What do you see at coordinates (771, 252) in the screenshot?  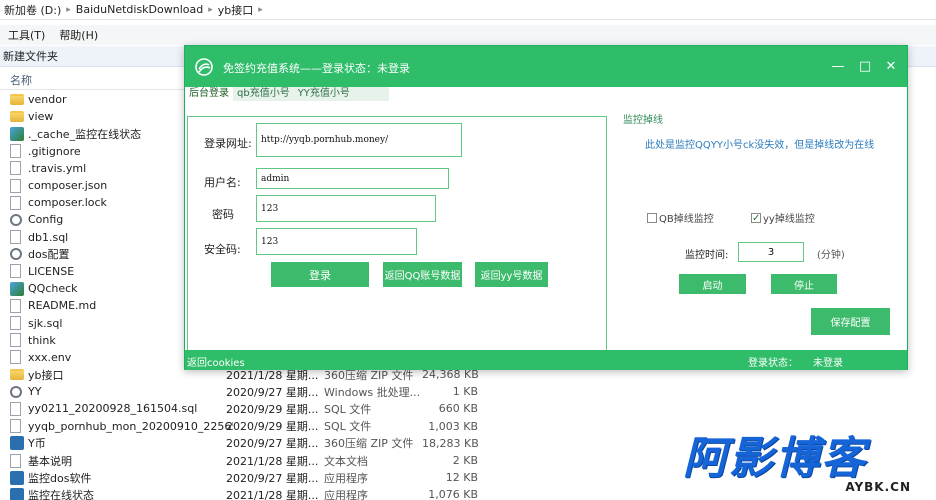 I see `monitor-time-input: 3` at bounding box center [771, 252].